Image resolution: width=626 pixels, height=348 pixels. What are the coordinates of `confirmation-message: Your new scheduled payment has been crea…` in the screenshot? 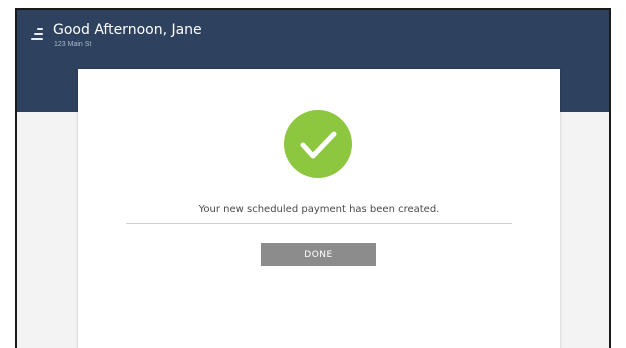 It's located at (319, 209).